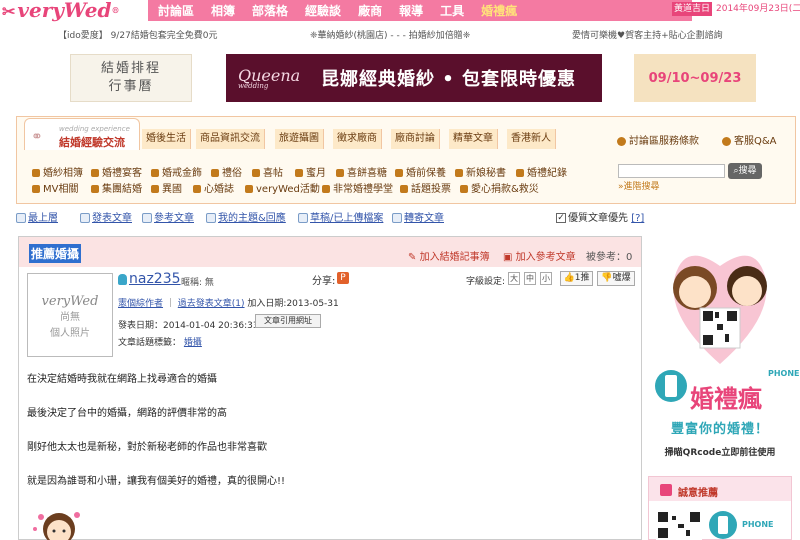  I want to click on nav-tools: 工具, so click(452, 10).